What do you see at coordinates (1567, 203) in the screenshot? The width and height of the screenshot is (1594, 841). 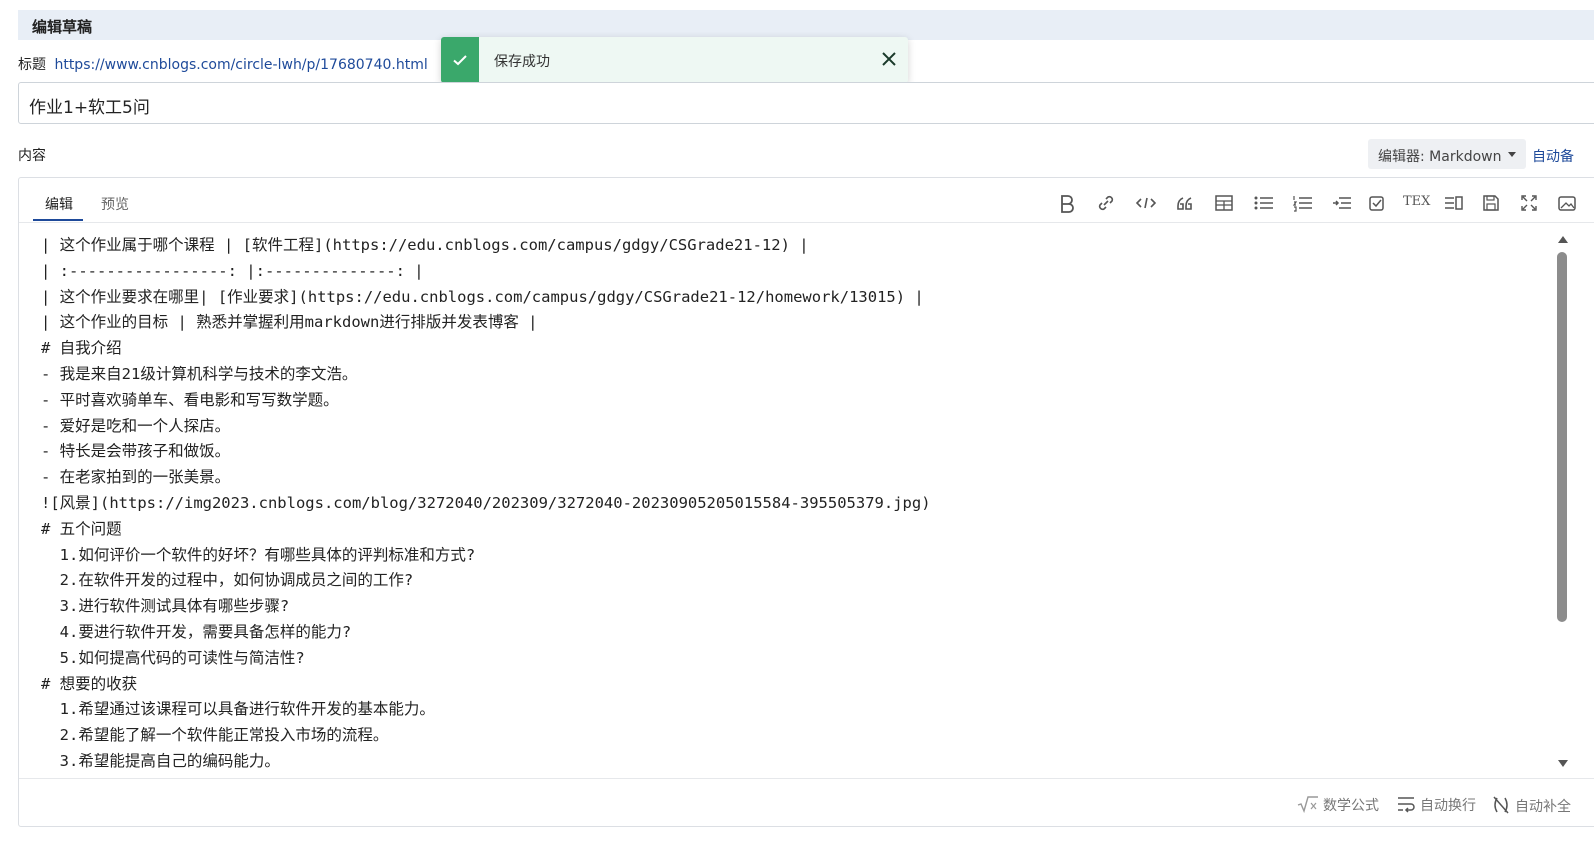 I see `image-icon` at bounding box center [1567, 203].